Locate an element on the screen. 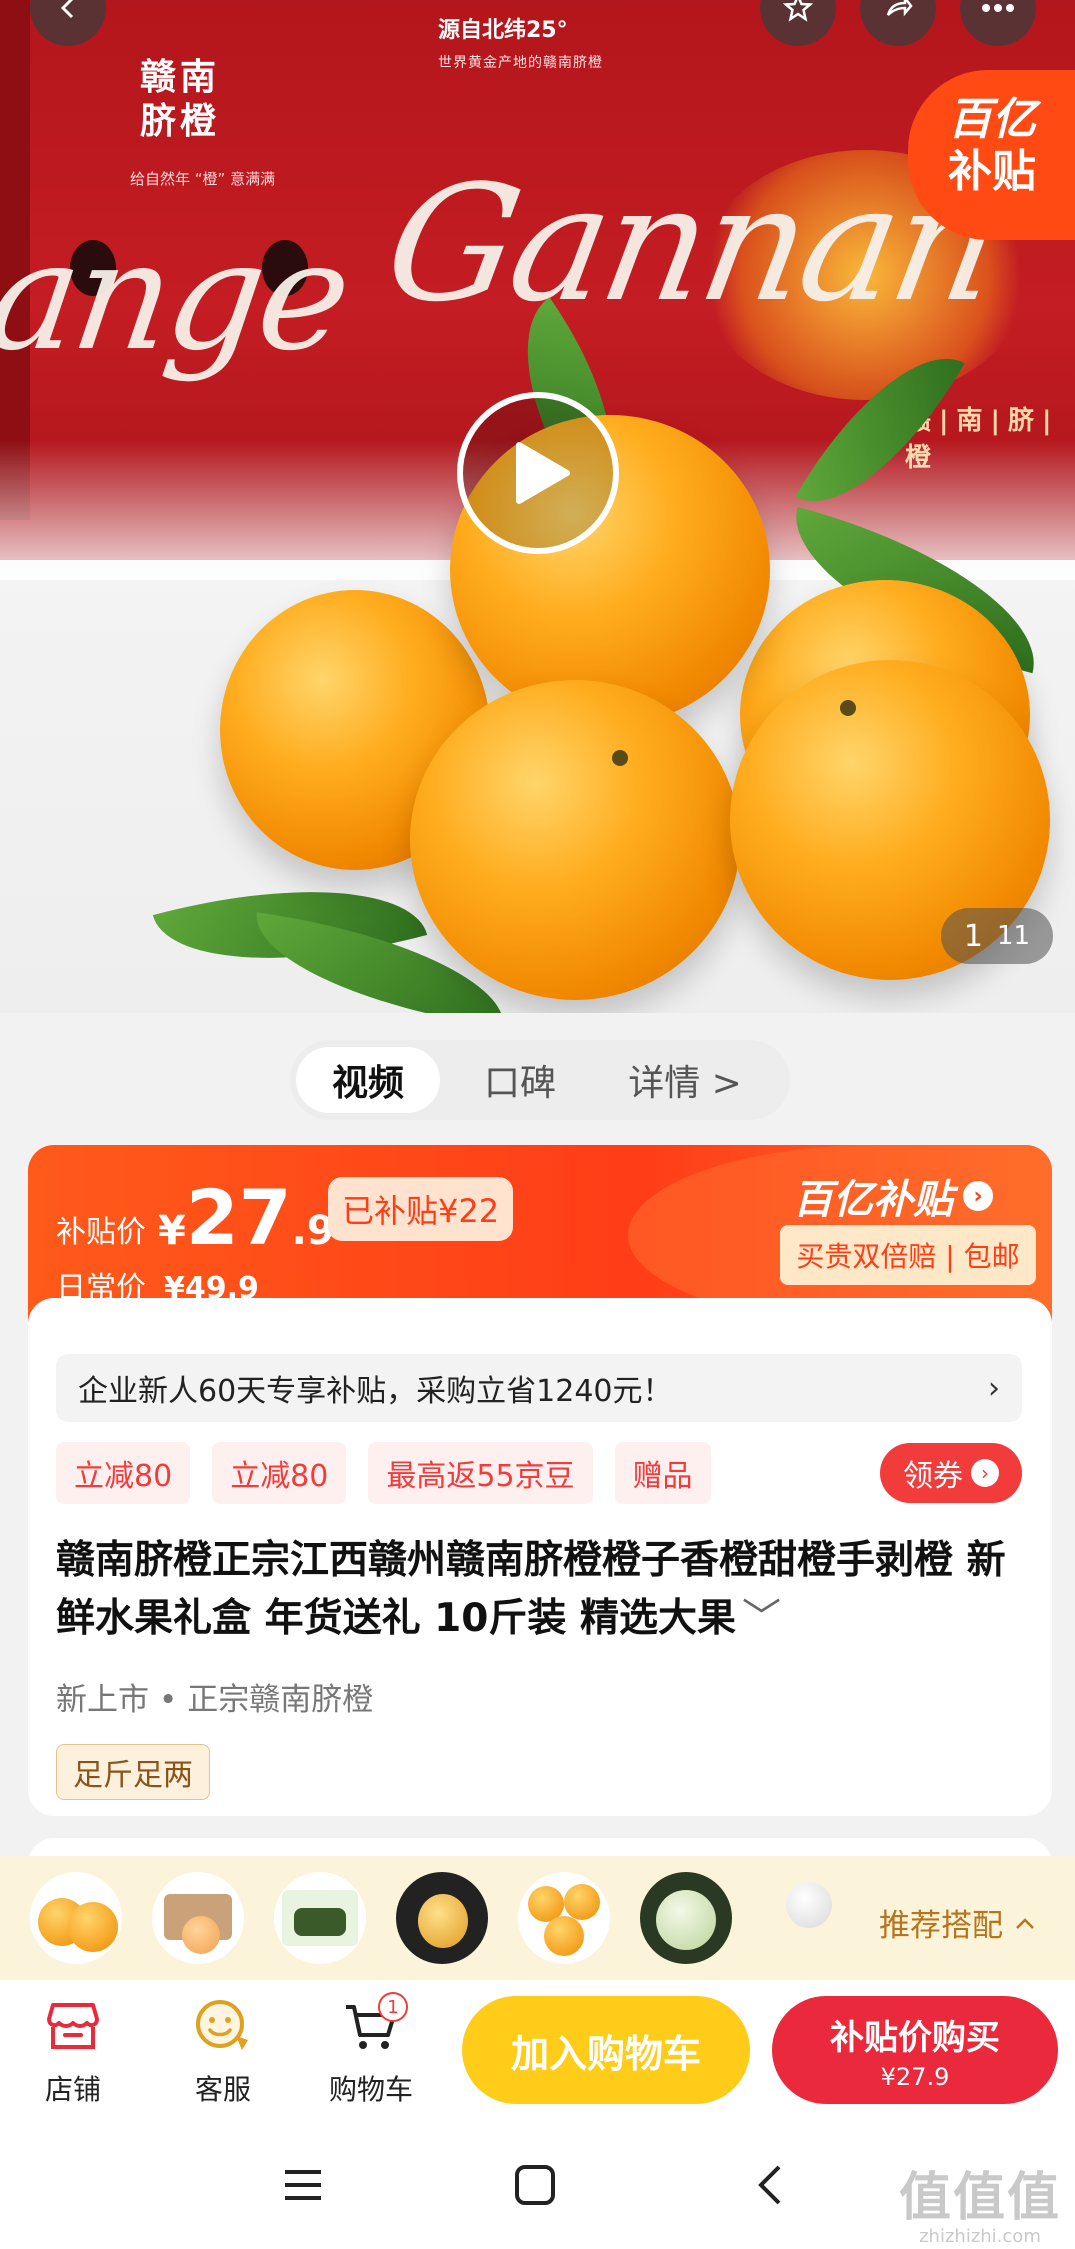 Image resolution: width=1075 pixels, height=2249 pixels. subsidy-program-link: 百亿补贴 › is located at coordinates (893, 1196).